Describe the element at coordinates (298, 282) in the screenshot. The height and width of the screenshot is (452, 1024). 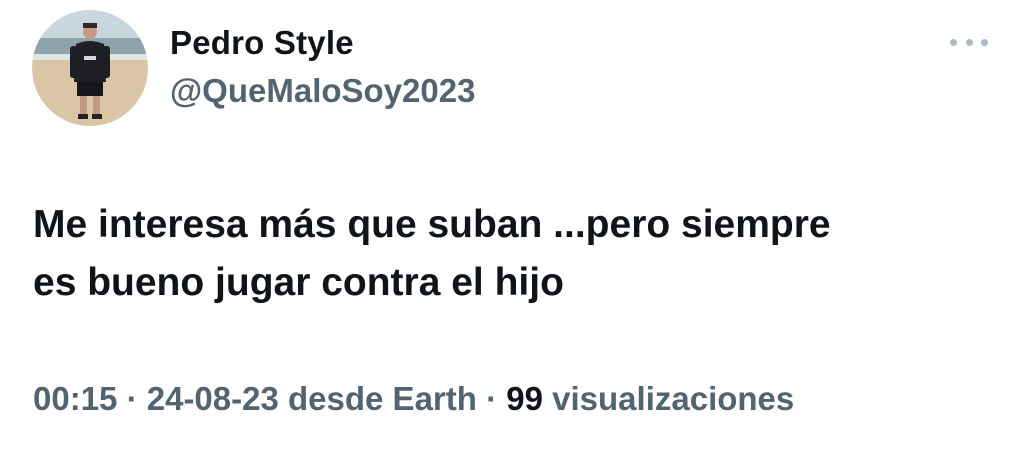
I see `tweet-text-line: es bueno jugar contra el hijo` at that location.